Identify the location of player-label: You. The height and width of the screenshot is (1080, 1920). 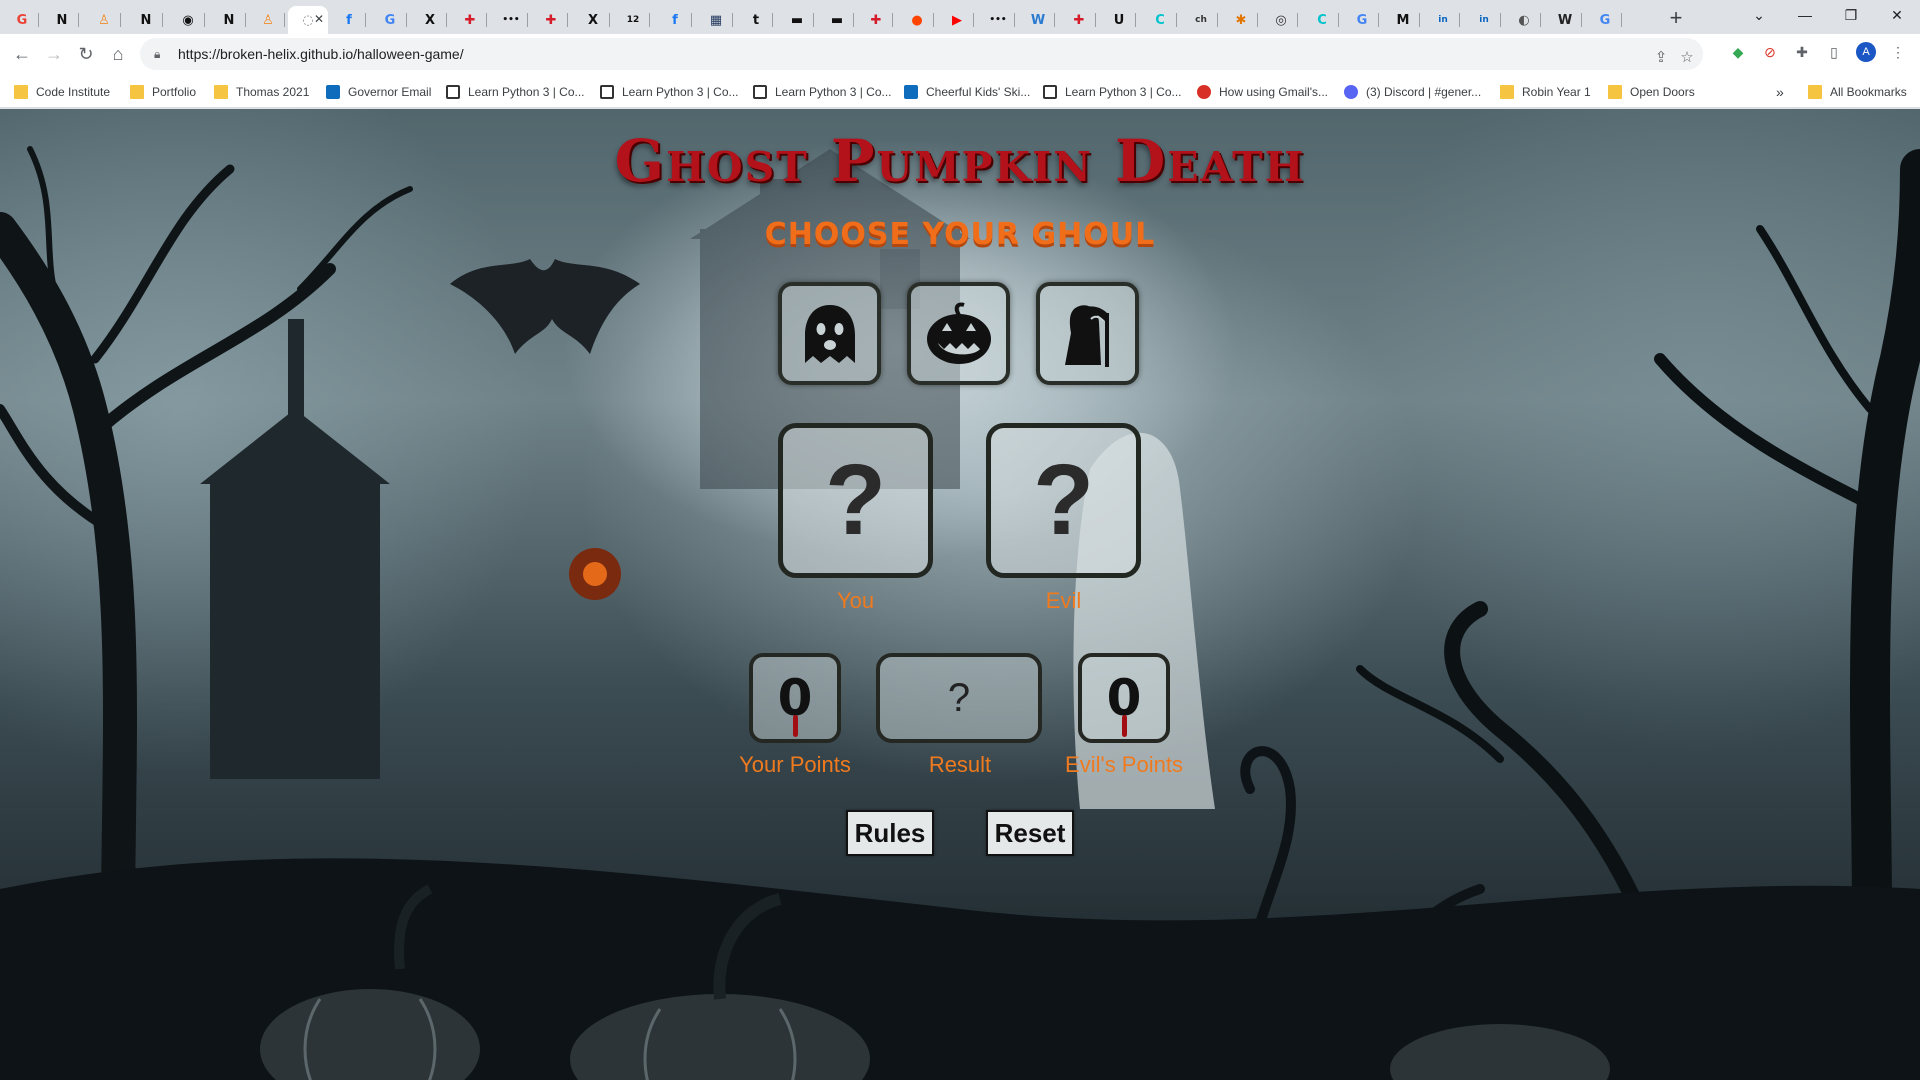
(855, 600).